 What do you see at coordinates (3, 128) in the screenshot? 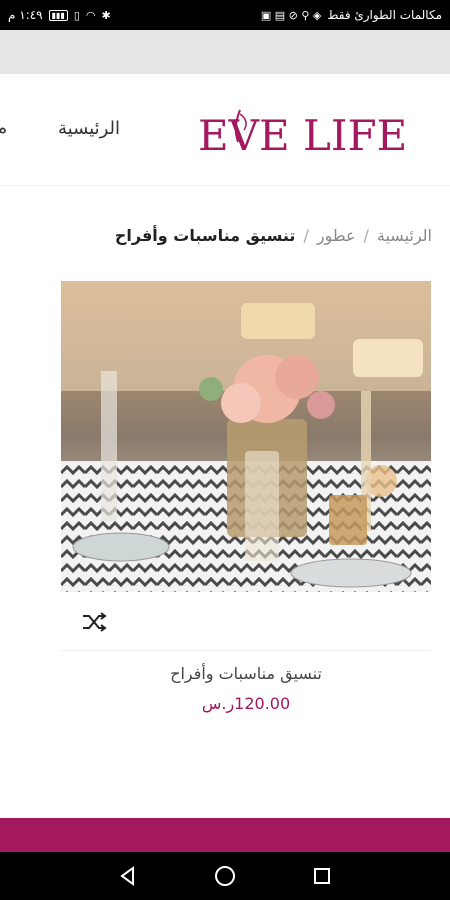
I see `nav-item-more: م` at bounding box center [3, 128].